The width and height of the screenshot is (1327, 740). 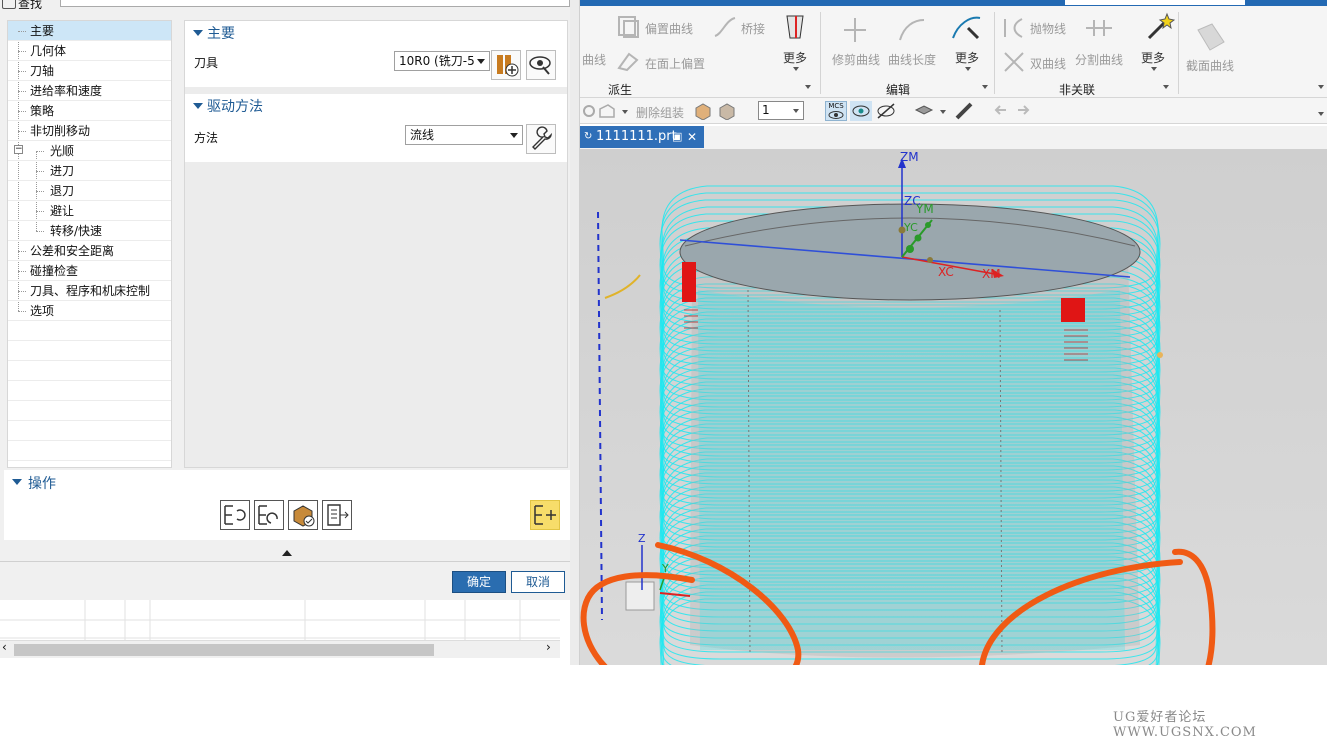 I want to click on tree-item: 非切削移动, so click(x=89, y=131).